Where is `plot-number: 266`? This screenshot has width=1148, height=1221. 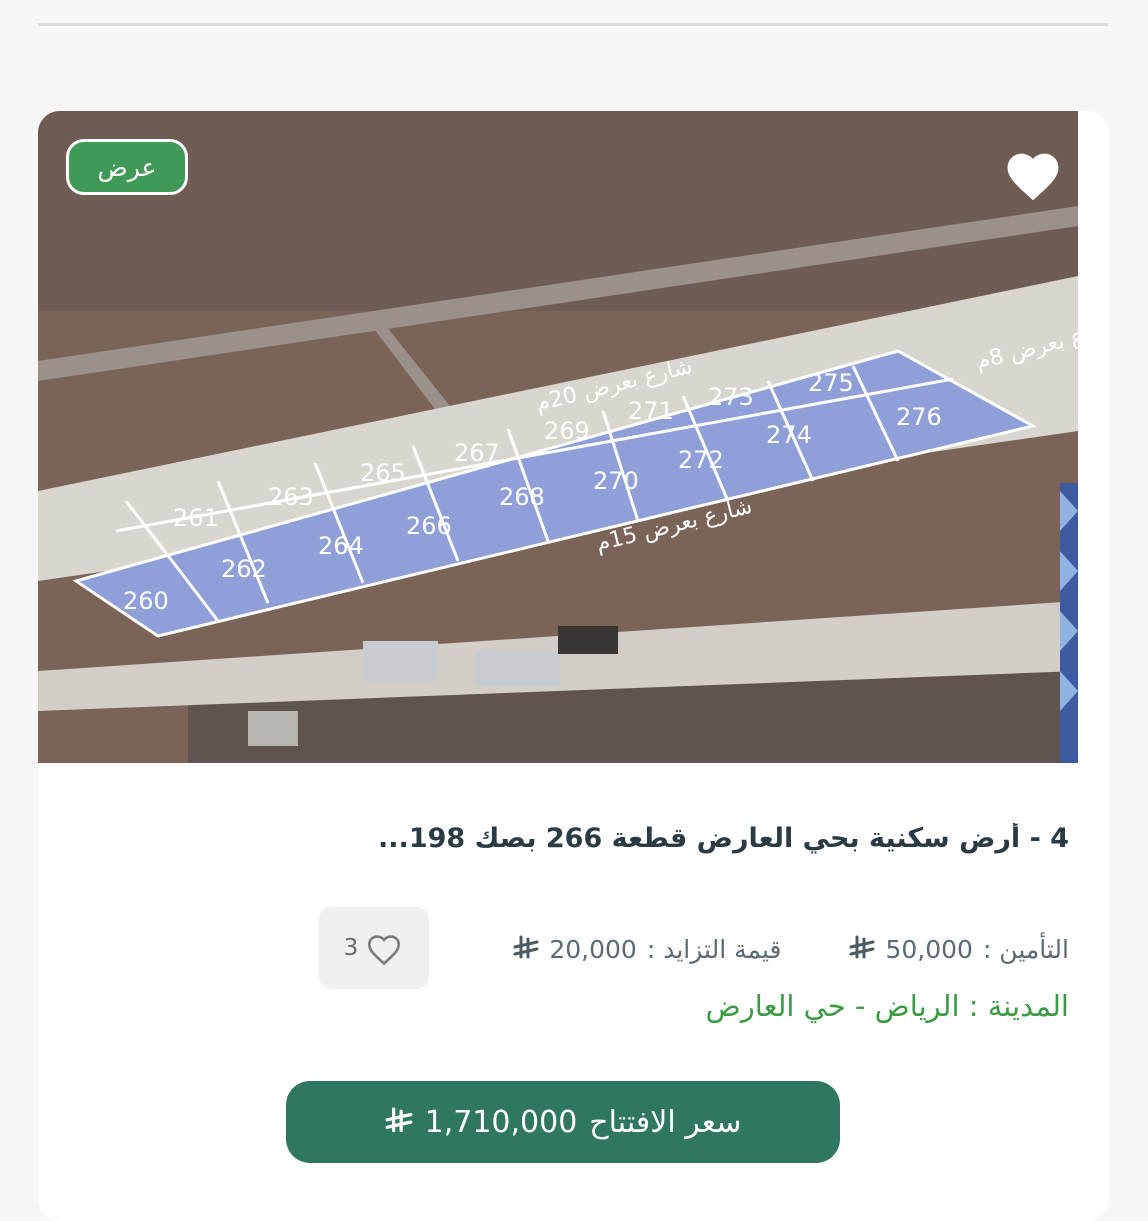 plot-number: 266 is located at coordinates (429, 526).